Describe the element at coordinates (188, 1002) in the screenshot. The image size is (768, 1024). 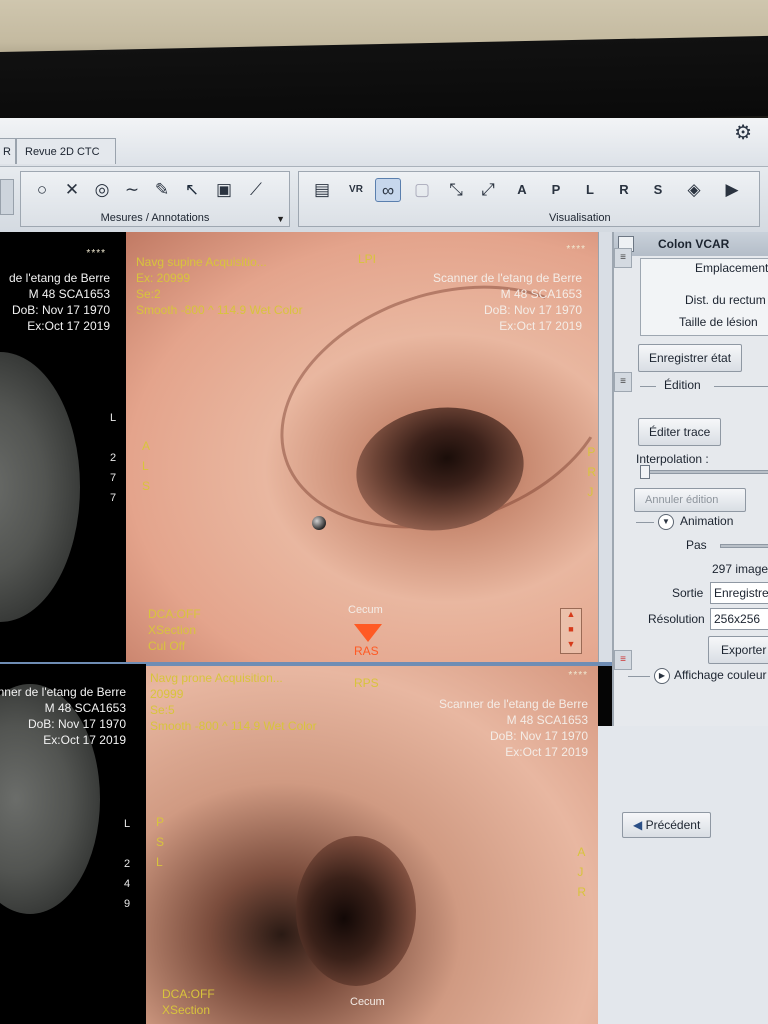
I see `endo-bottom-bottom-info: DCA:OFF XSection` at that location.